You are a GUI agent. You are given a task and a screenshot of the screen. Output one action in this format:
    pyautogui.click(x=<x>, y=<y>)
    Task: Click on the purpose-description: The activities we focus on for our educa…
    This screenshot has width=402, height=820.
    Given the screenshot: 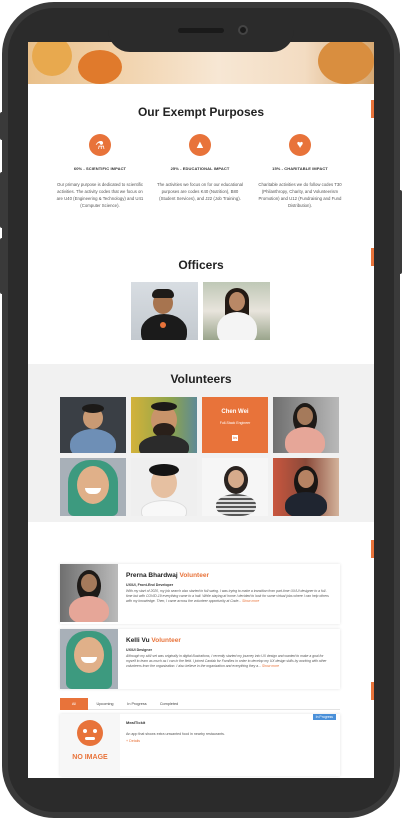 What is the action you would take?
    pyautogui.click(x=200, y=191)
    